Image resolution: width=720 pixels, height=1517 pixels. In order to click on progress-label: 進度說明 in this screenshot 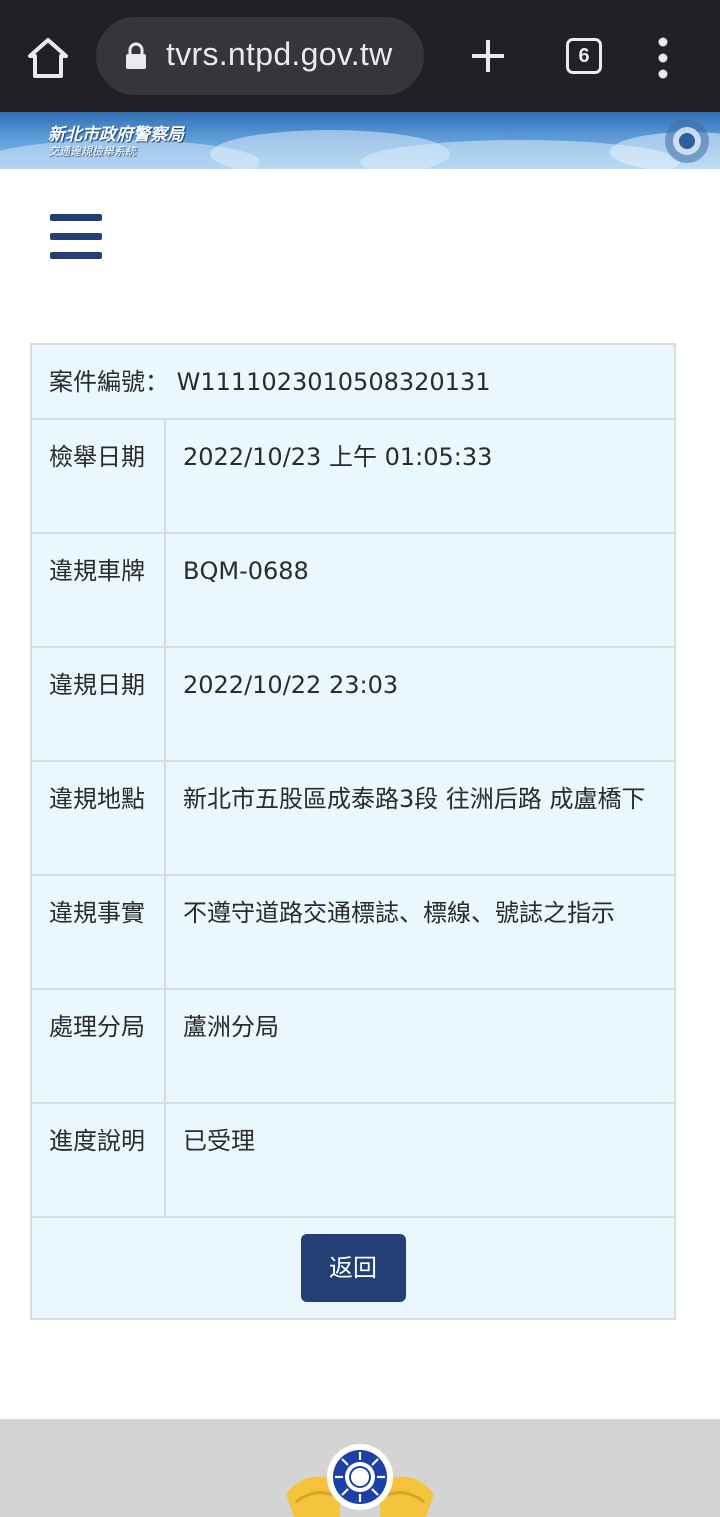, I will do `click(98, 1160)`.